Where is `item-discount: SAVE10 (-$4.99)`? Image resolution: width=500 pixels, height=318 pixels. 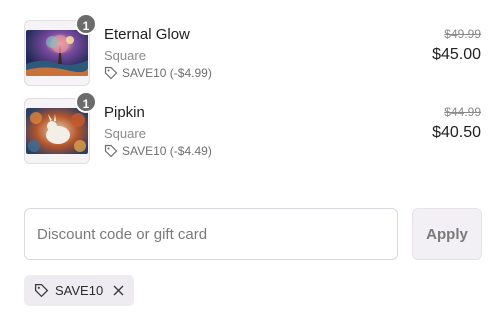 item-discount: SAVE10 (-$4.99) is located at coordinates (158, 73).